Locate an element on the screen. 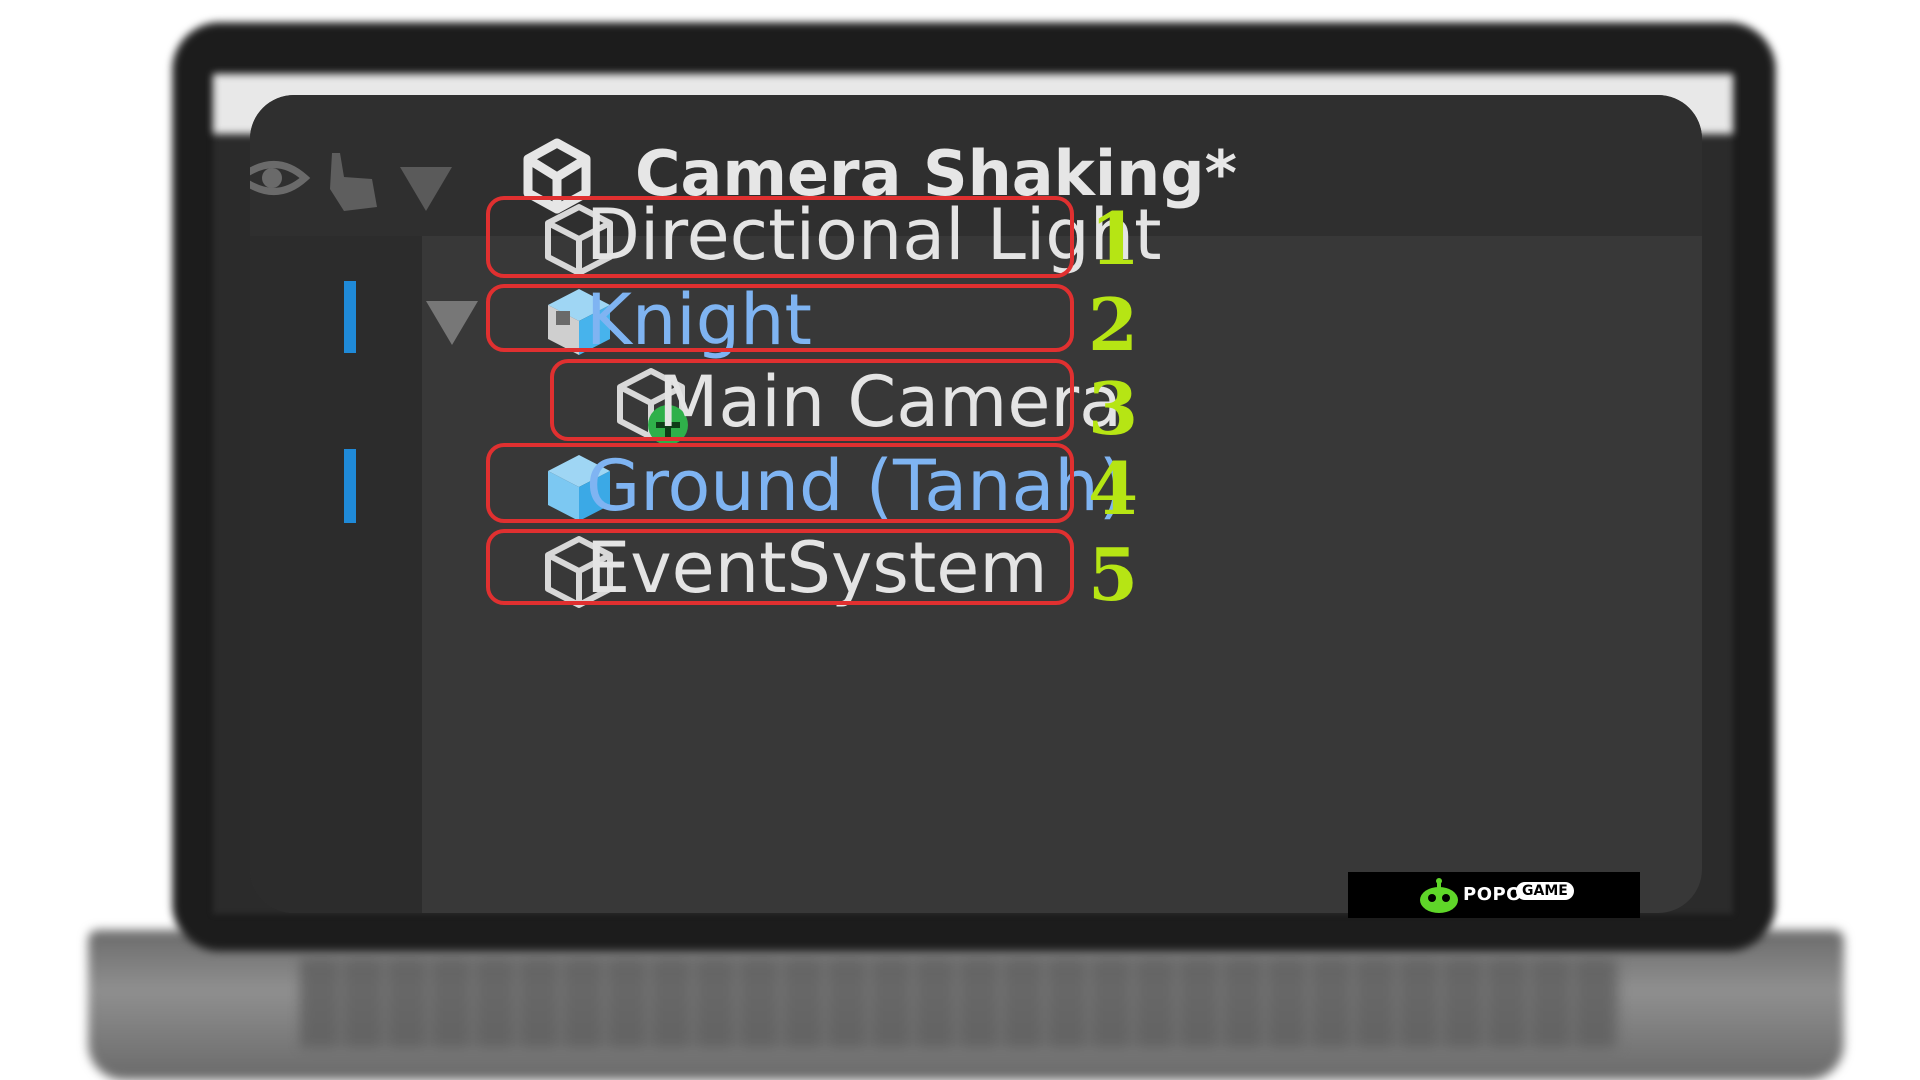 This screenshot has height=1080, width=1920. laptop-keyboard is located at coordinates (960, 1003).